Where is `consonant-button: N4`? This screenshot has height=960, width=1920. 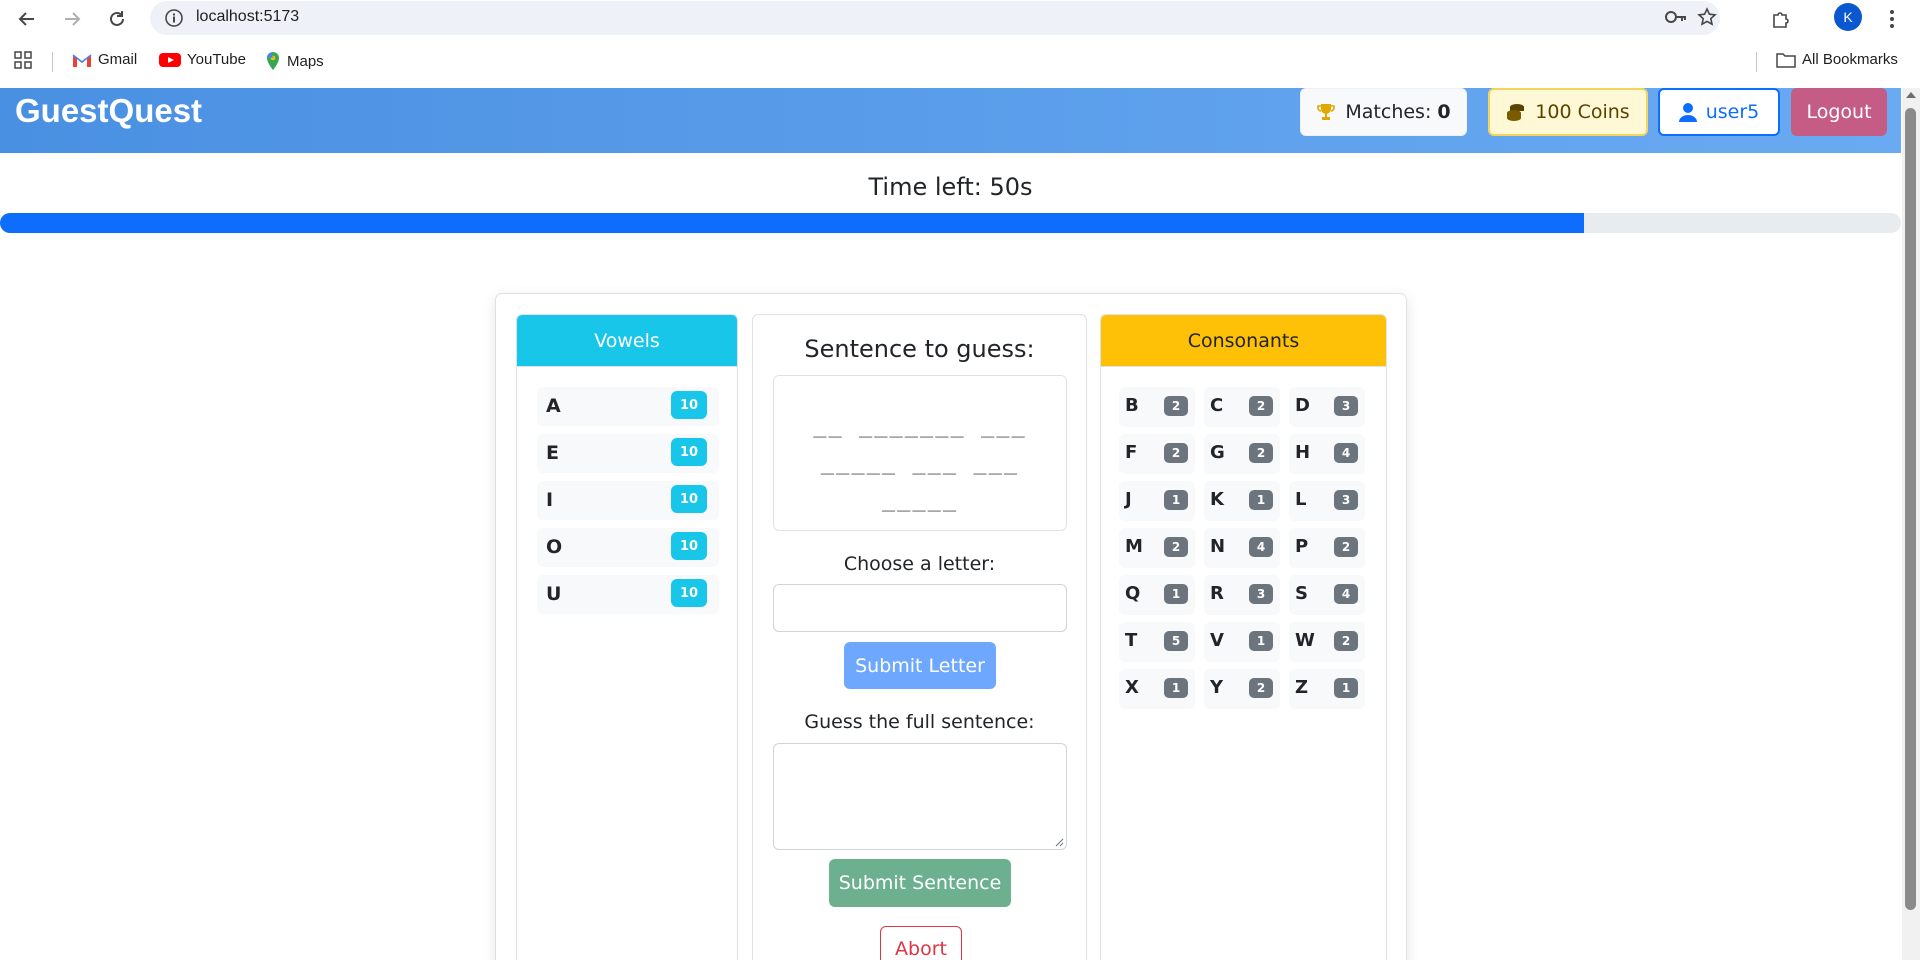
consonant-button: N4 is located at coordinates (1242, 548).